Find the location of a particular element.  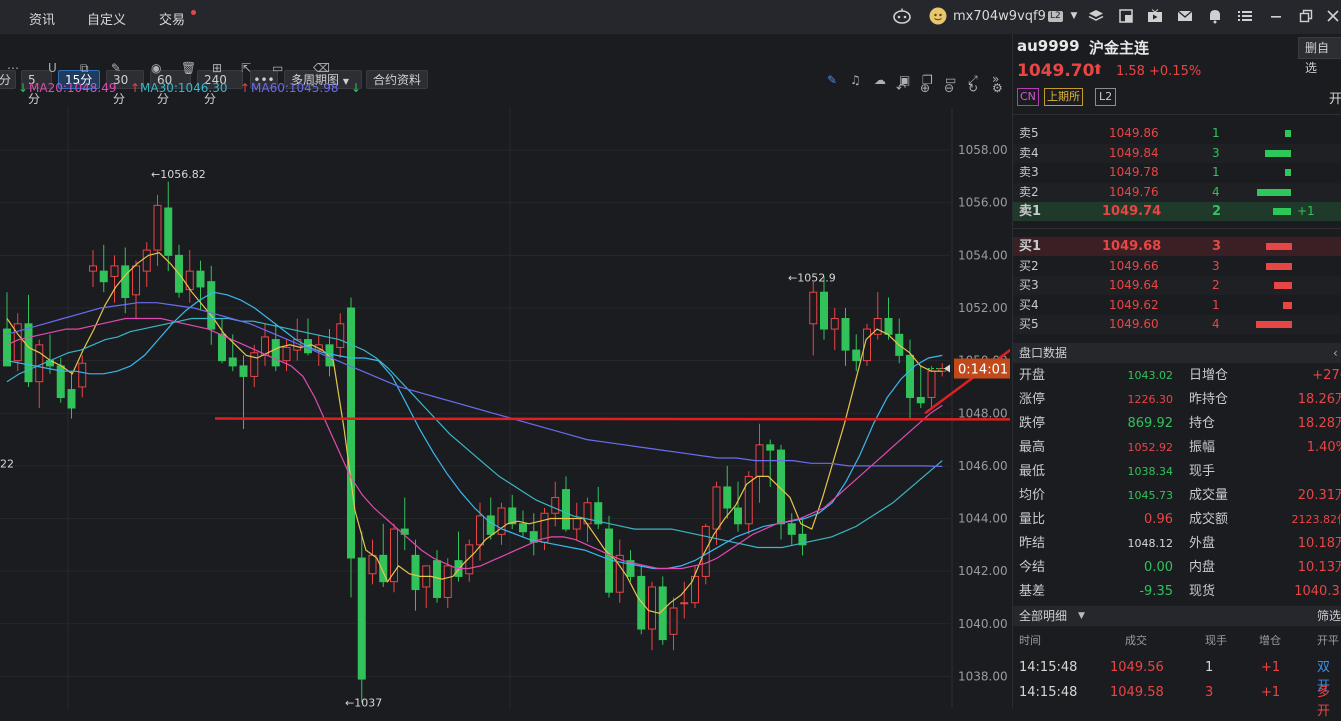

mail-icon is located at coordinates (1185, 16).